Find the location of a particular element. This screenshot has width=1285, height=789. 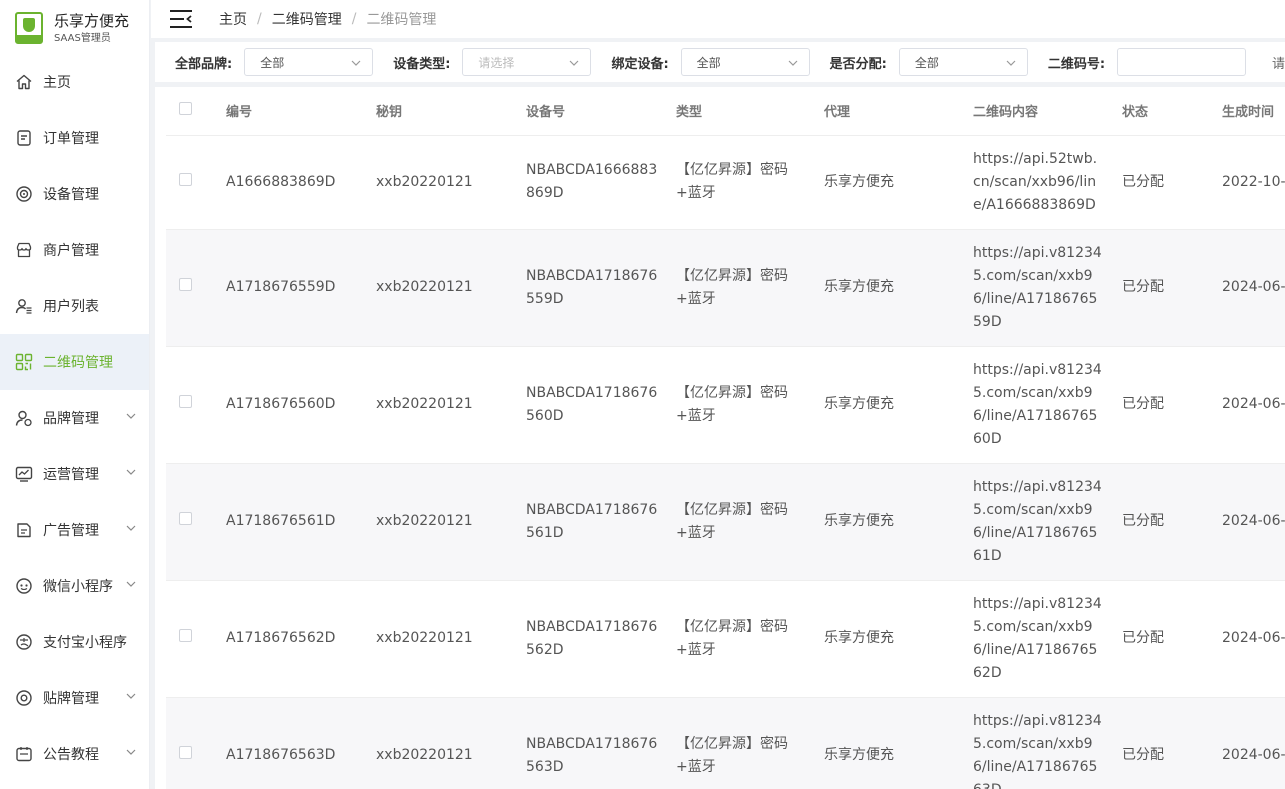

brand-filter-select: 全部 is located at coordinates (309, 62).